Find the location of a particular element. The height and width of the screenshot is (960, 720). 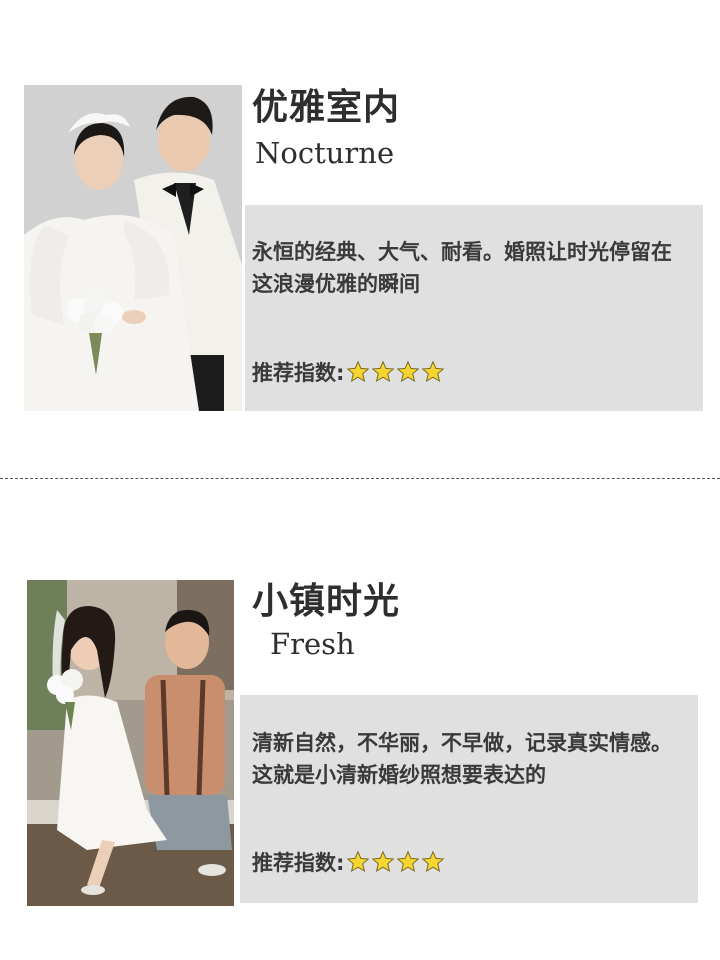

card-description: 永恒的经典、大气、耐看。婚照让时光停留在这浪漫优雅的瞬间 is located at coordinates (462, 268).